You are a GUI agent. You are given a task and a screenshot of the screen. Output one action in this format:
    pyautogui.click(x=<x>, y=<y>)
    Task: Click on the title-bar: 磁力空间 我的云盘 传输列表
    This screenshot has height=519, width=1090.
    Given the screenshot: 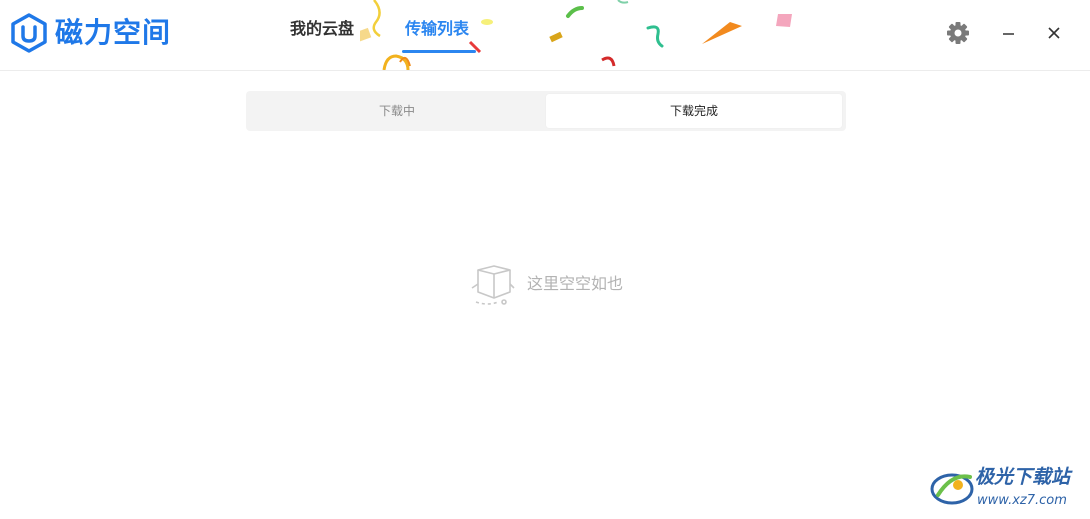 What is the action you would take?
    pyautogui.click(x=545, y=35)
    